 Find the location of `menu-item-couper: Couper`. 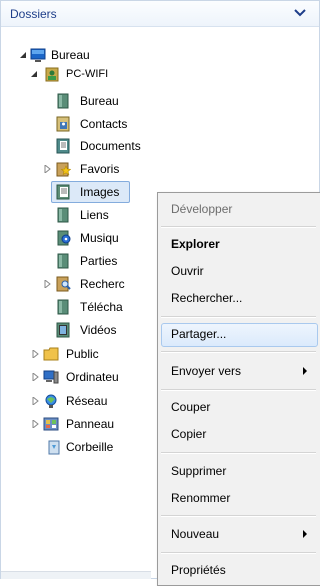

menu-item-couper: Couper is located at coordinates (190, 407).